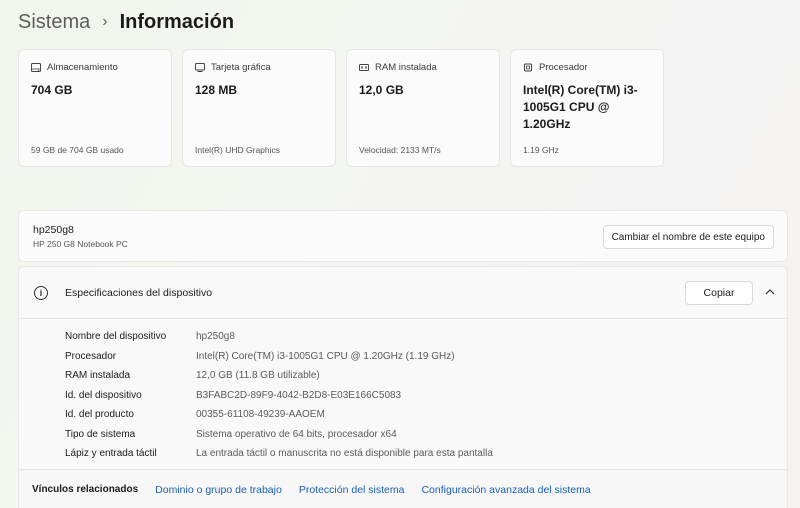  Describe the element at coordinates (279, 337) in the screenshot. I see `spec-row: Nombre del dispositivo hp250g8` at that location.